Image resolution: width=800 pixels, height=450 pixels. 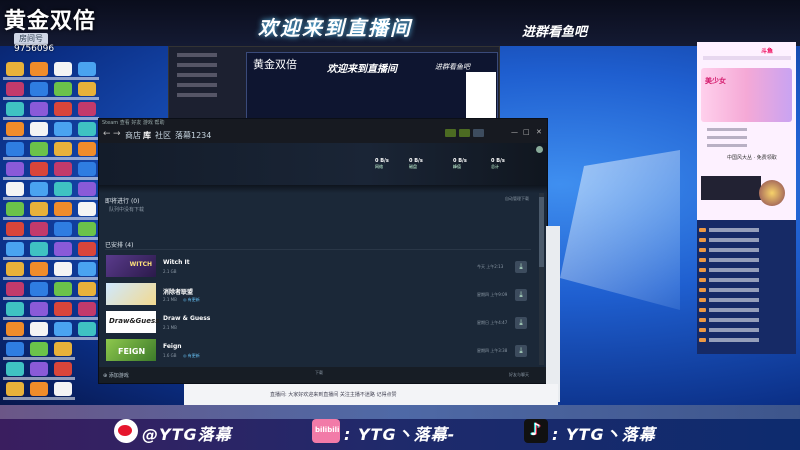 What do you see at coordinates (519, 375) in the screenshot?
I see `friends-chat-button: 好友与聊天` at bounding box center [519, 375].